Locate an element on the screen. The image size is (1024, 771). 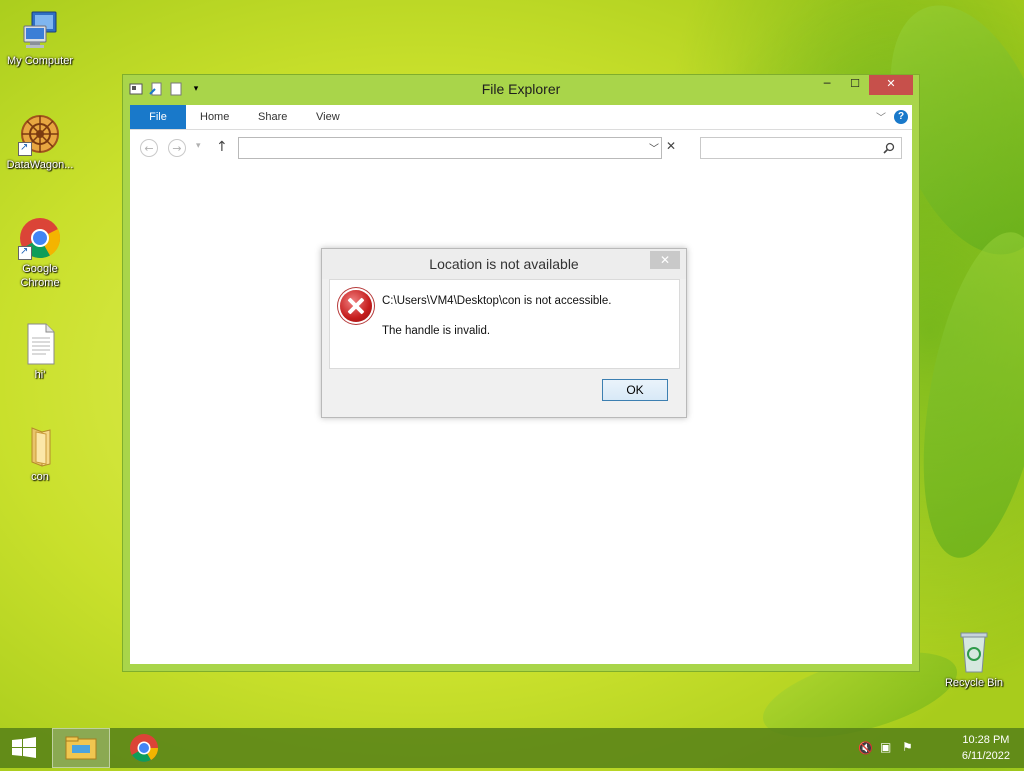
desktop-icon-con-folder: con is located at coordinates (40, 454).